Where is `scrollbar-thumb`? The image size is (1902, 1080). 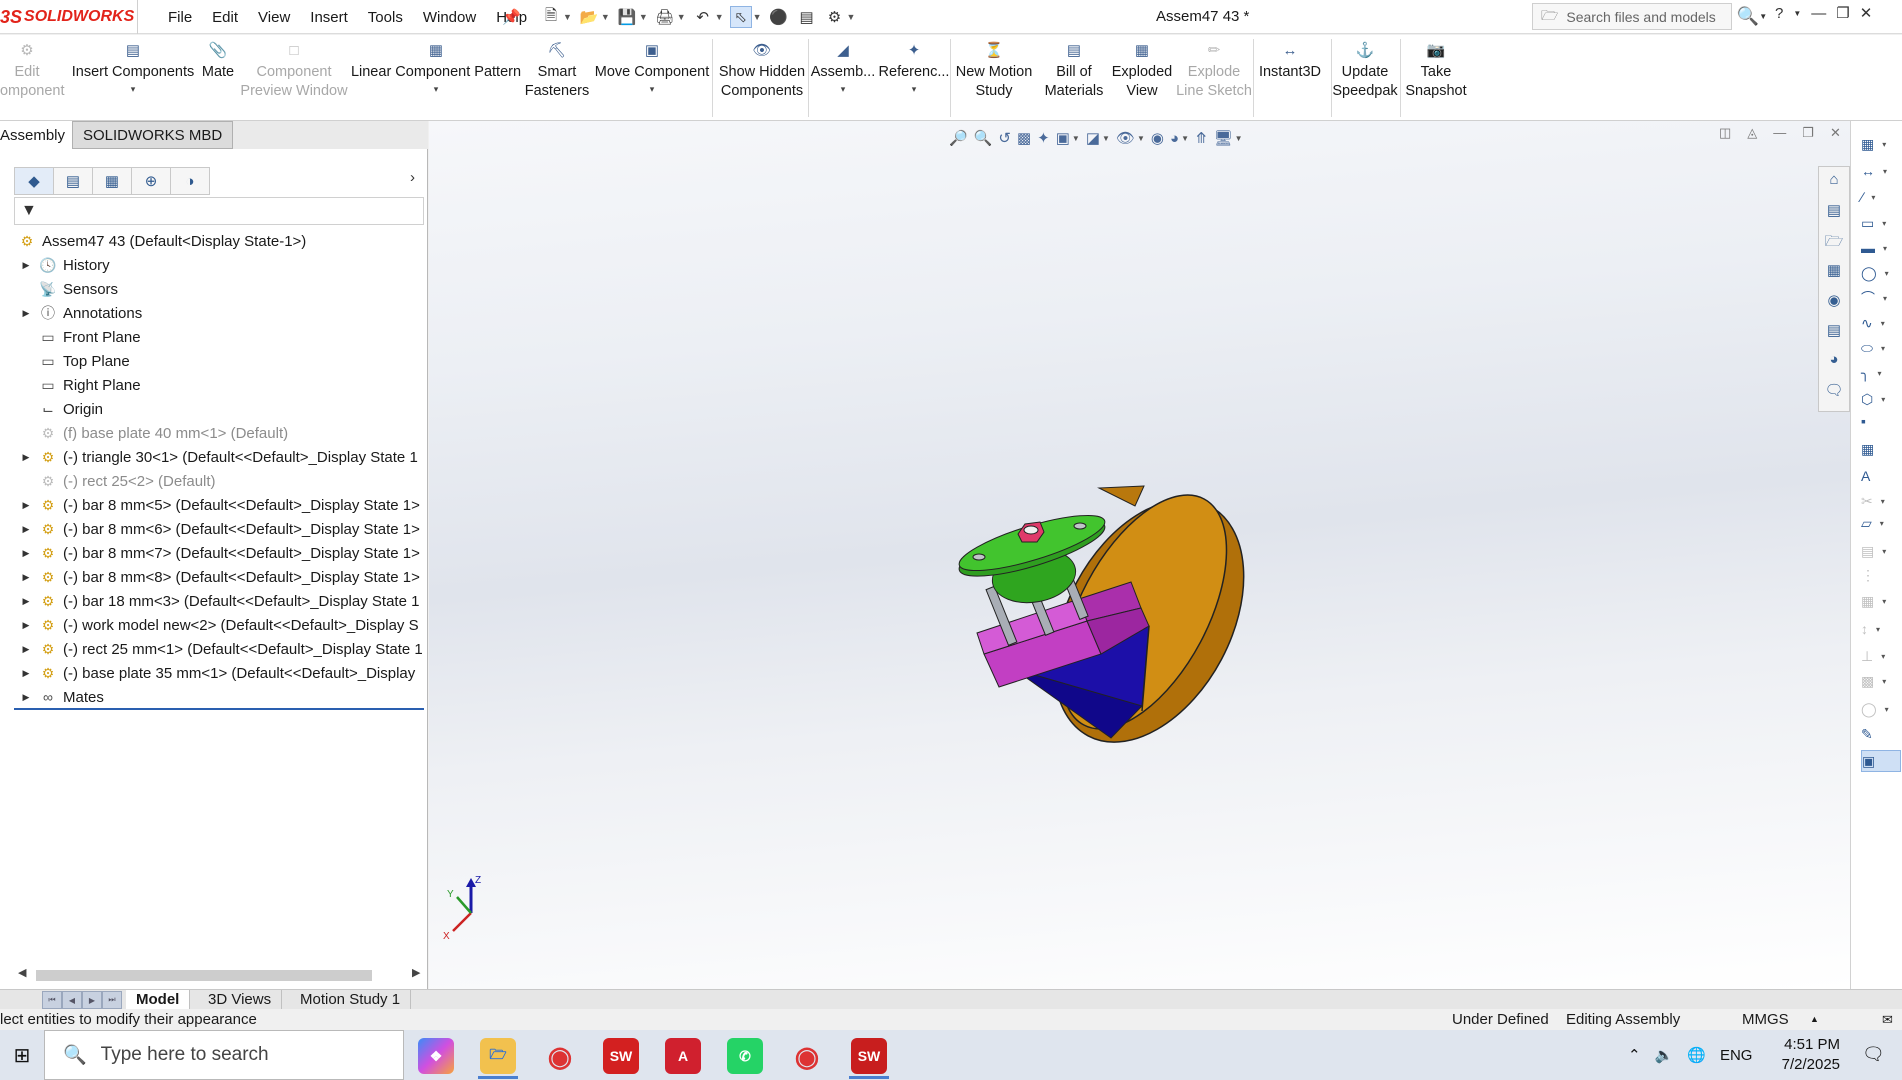 scrollbar-thumb is located at coordinates (204, 975).